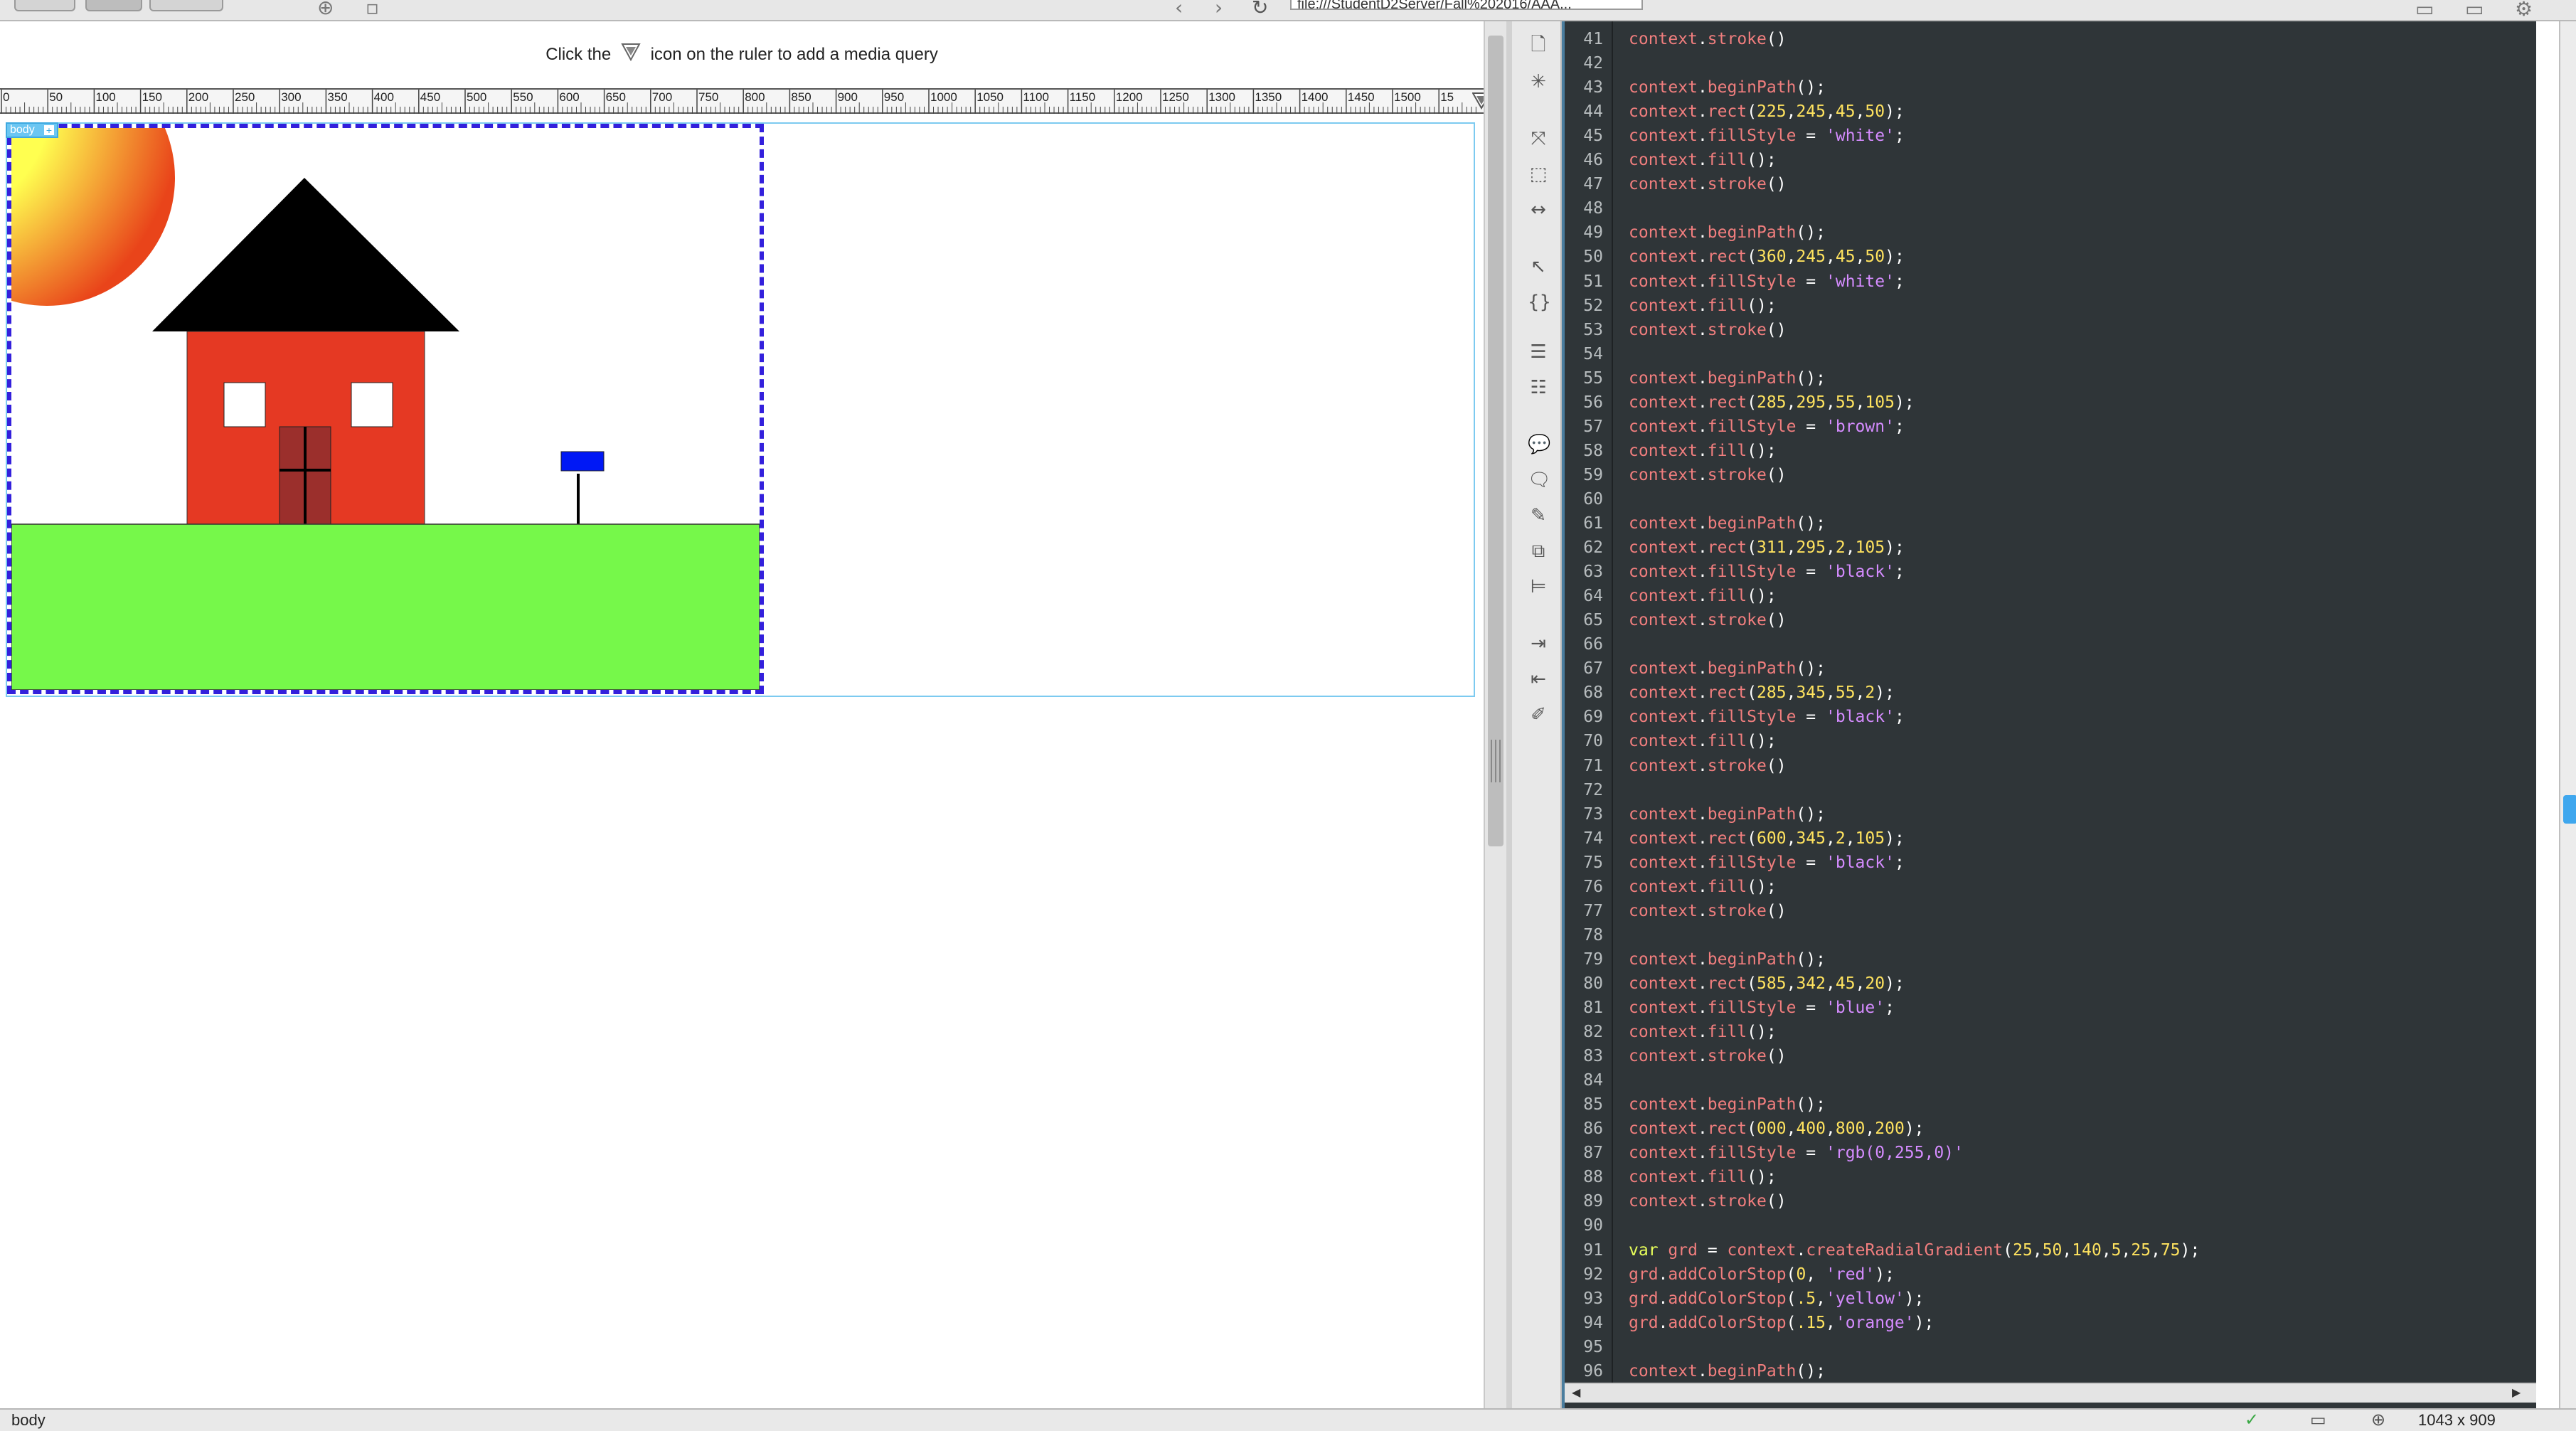  Describe the element at coordinates (32, 130) in the screenshot. I see `body-element-tag: body +` at that location.